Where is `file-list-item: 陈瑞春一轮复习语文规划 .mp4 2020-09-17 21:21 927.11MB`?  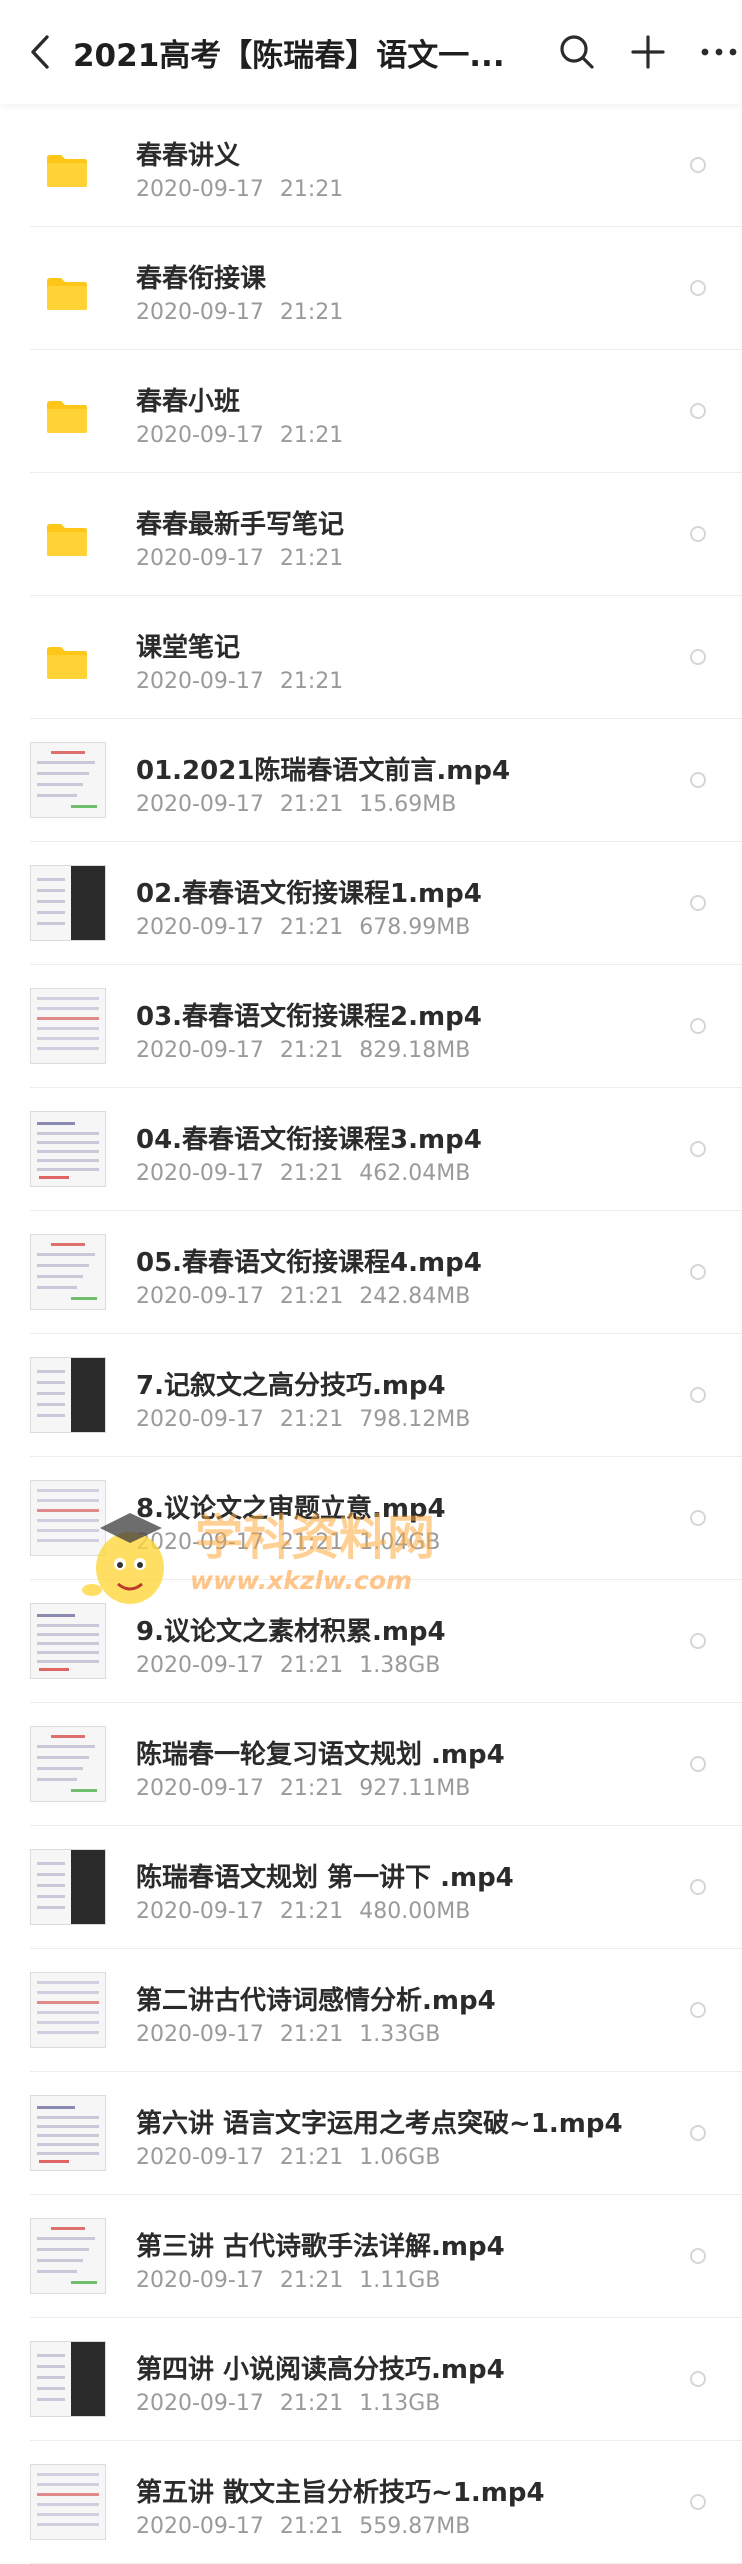
file-list-item: 陈瑞春一轮复习语文规划 .mp4 2020-09-17 21:21 927.11MB is located at coordinates (371, 1764).